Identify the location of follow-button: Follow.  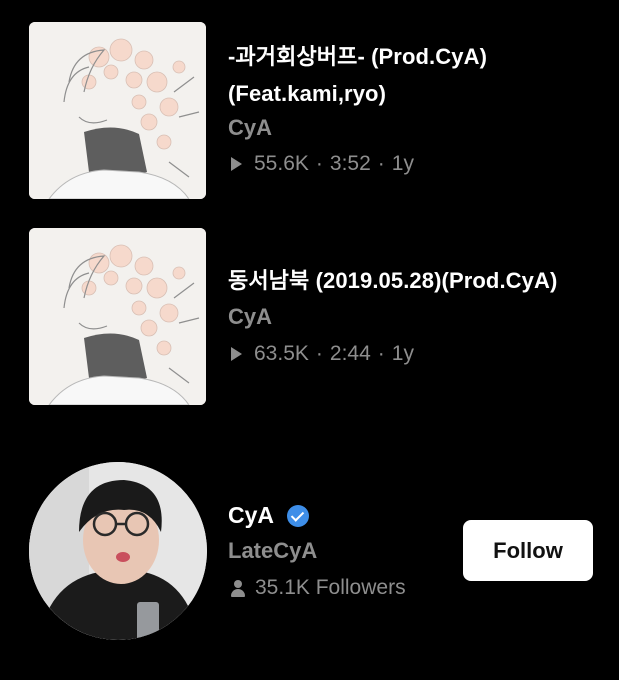
(528, 550).